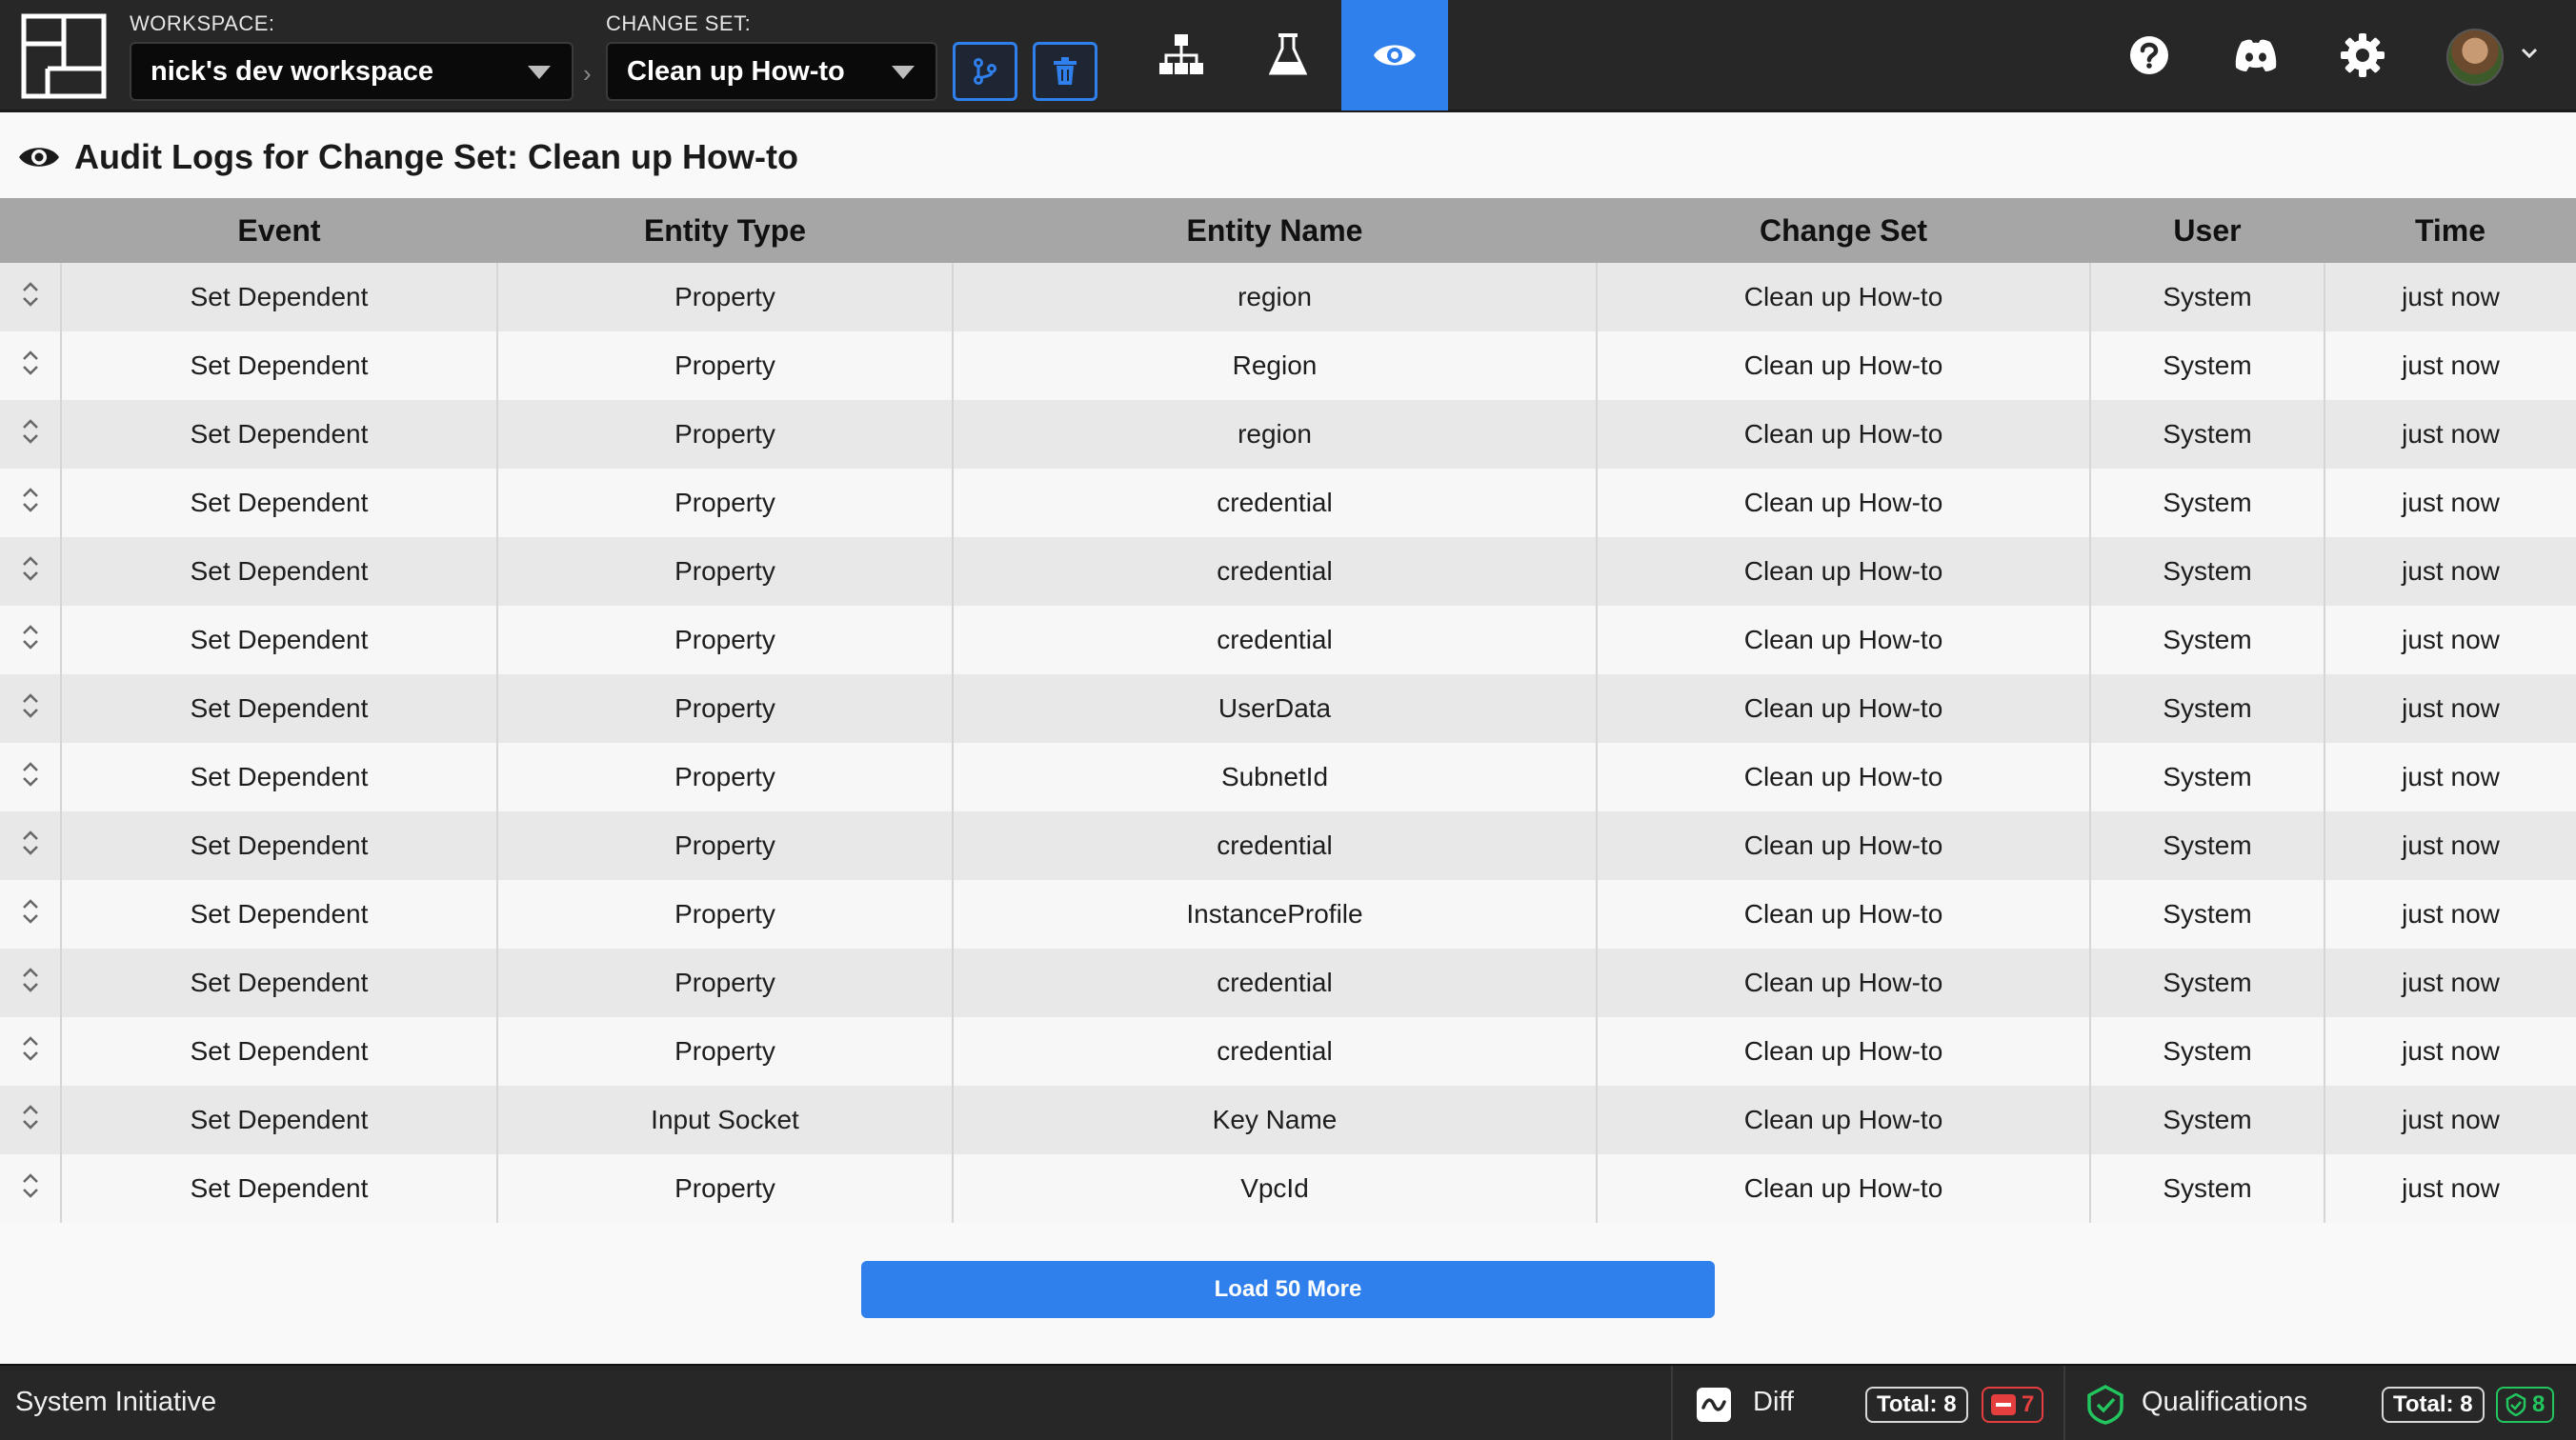 Image resolution: width=2576 pixels, height=1440 pixels. I want to click on cell-entity-name: region, so click(1276, 297).